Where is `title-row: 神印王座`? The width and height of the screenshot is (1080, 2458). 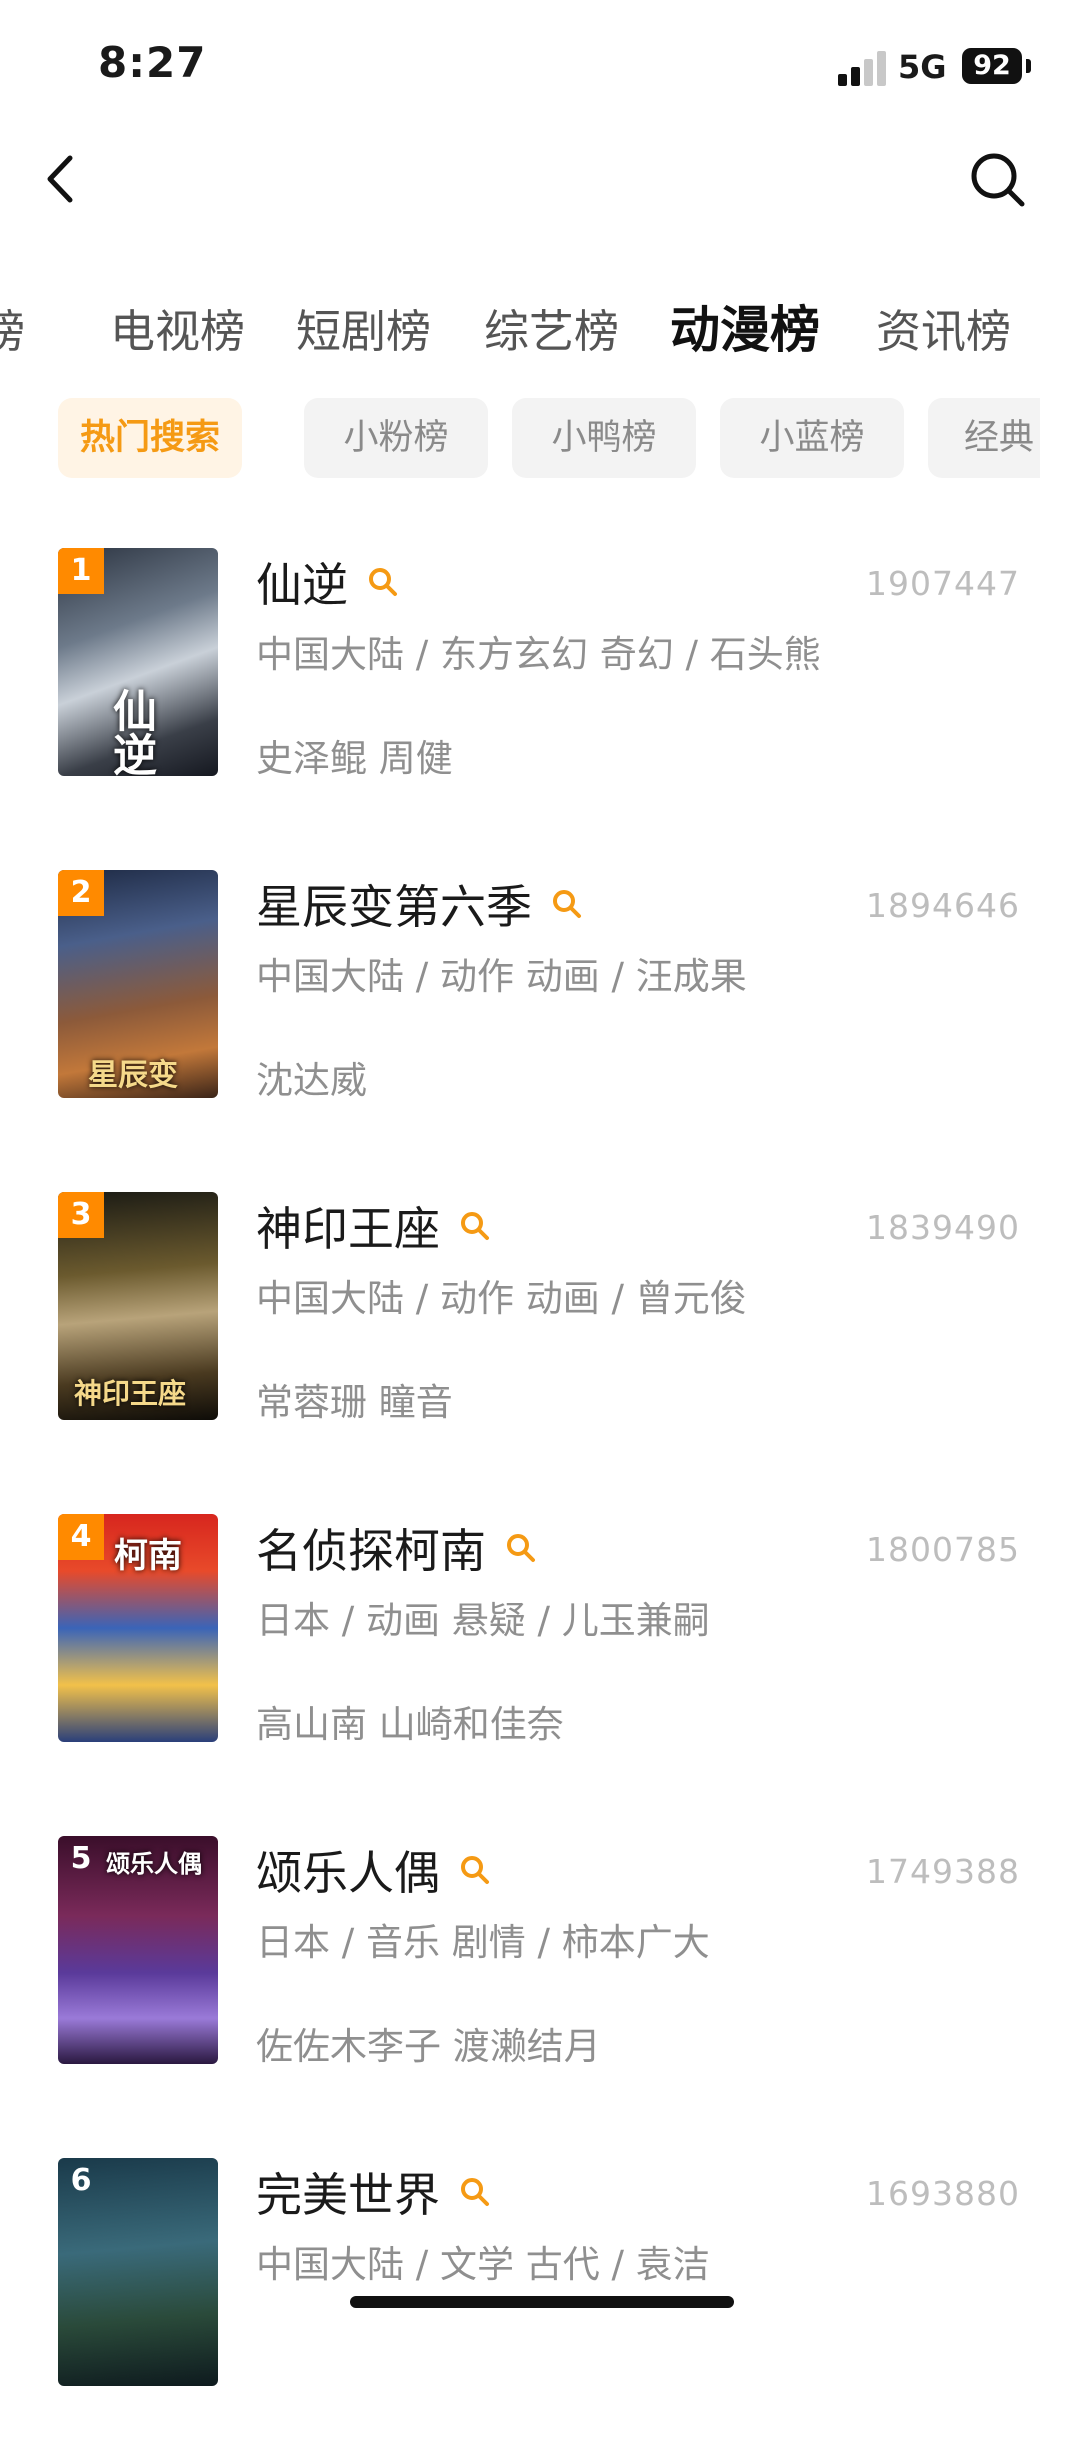 title-row: 神印王座 is located at coordinates (374, 1226).